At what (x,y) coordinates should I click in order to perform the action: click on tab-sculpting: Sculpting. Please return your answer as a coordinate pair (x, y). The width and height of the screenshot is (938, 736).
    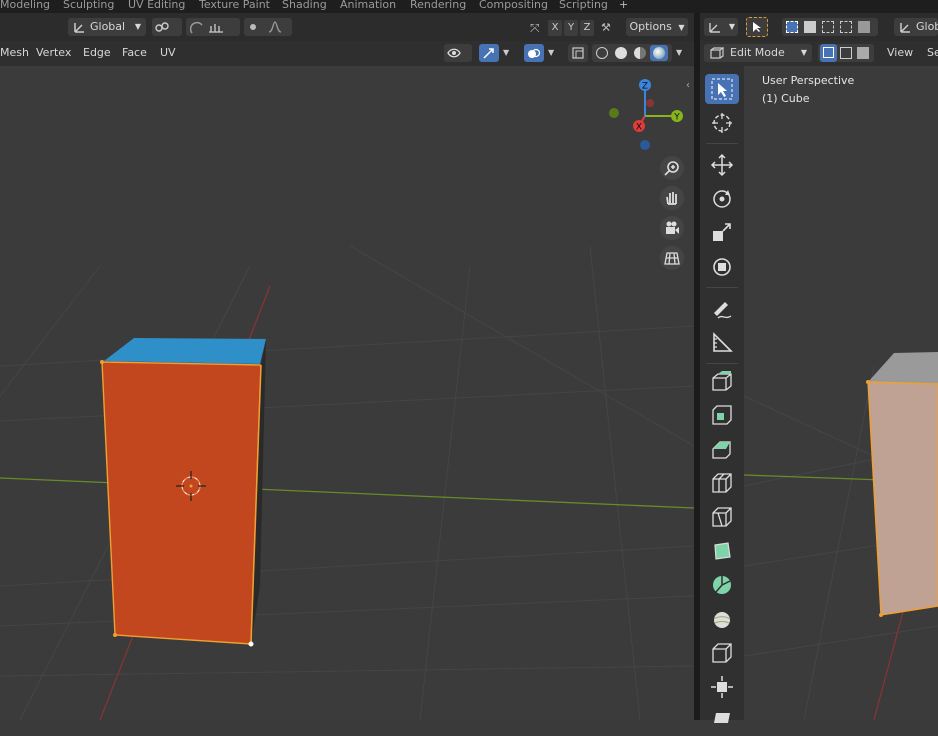
    Looking at the image, I should click on (88, 6).